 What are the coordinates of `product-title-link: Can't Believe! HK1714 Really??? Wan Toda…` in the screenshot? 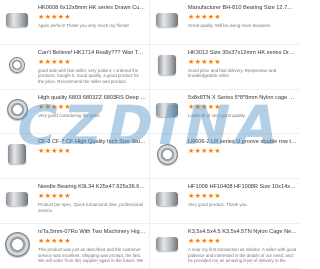 It's located at (92, 53).